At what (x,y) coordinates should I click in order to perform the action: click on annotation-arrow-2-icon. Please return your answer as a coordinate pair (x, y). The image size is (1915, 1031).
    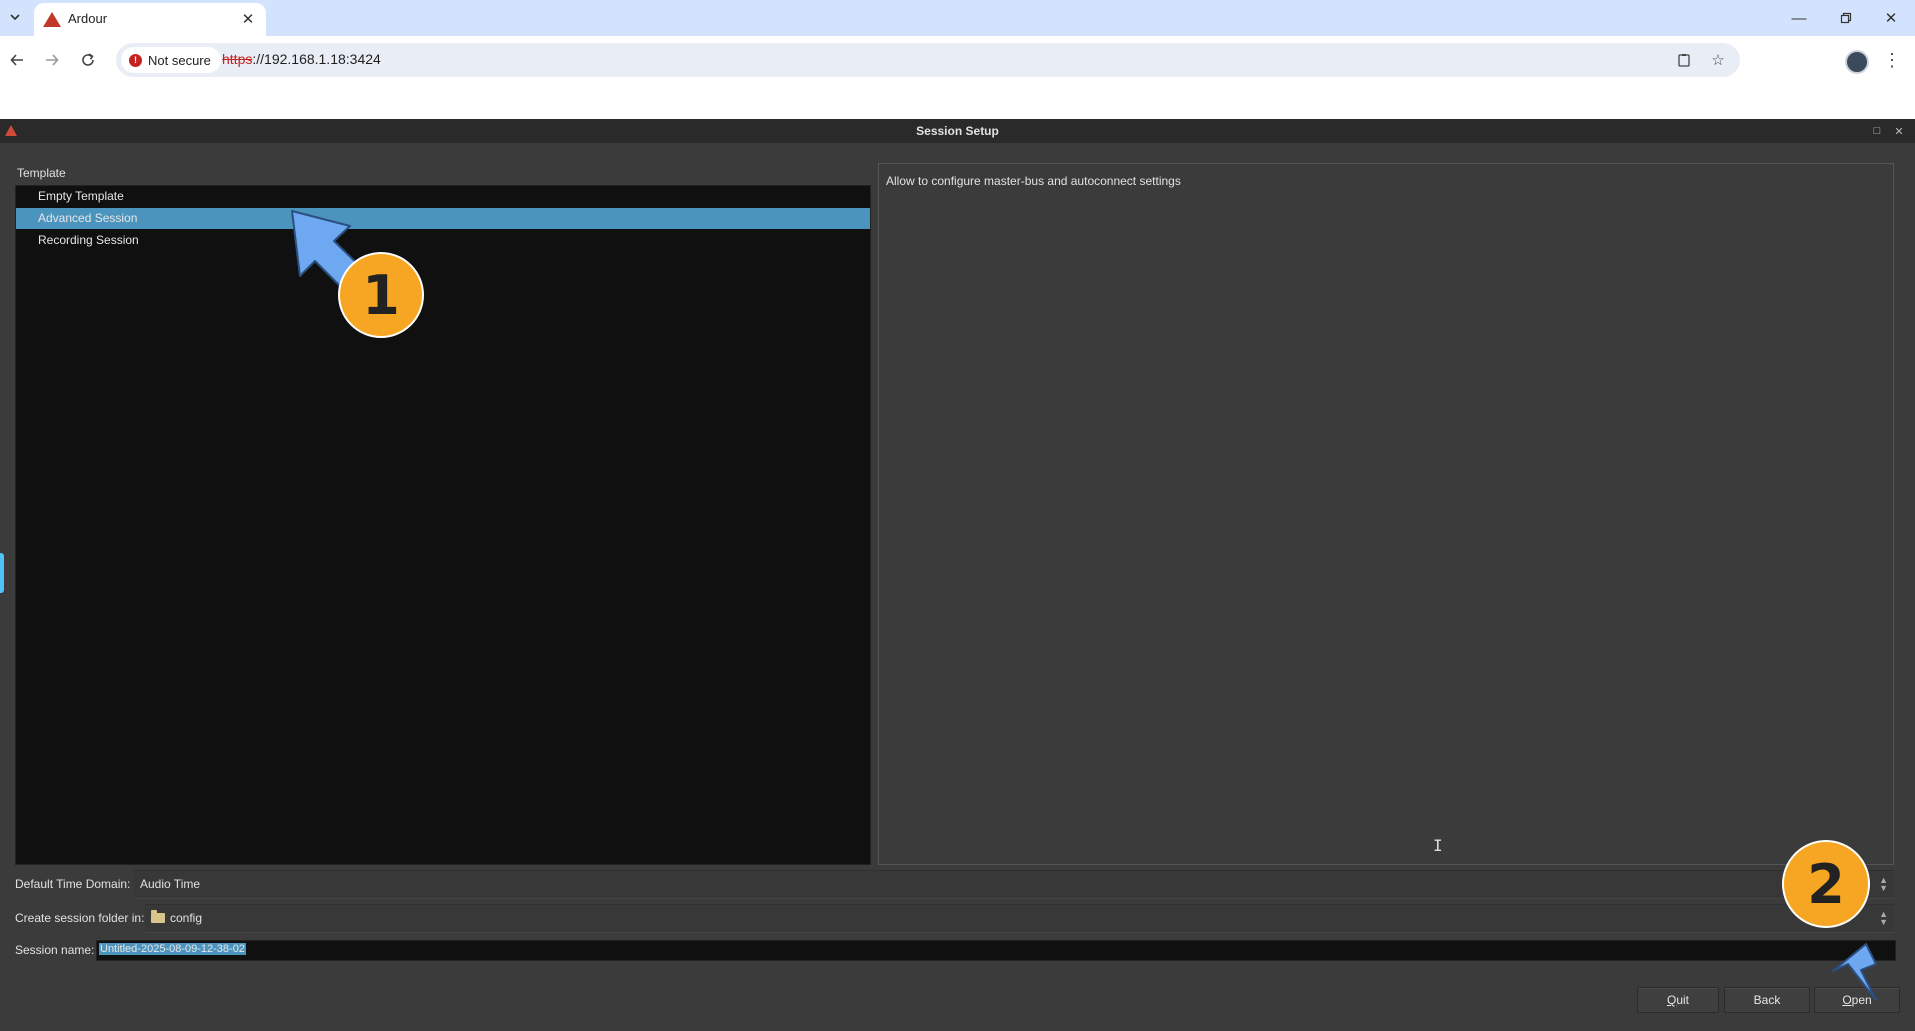
    Looking at the image, I should click on (1854, 972).